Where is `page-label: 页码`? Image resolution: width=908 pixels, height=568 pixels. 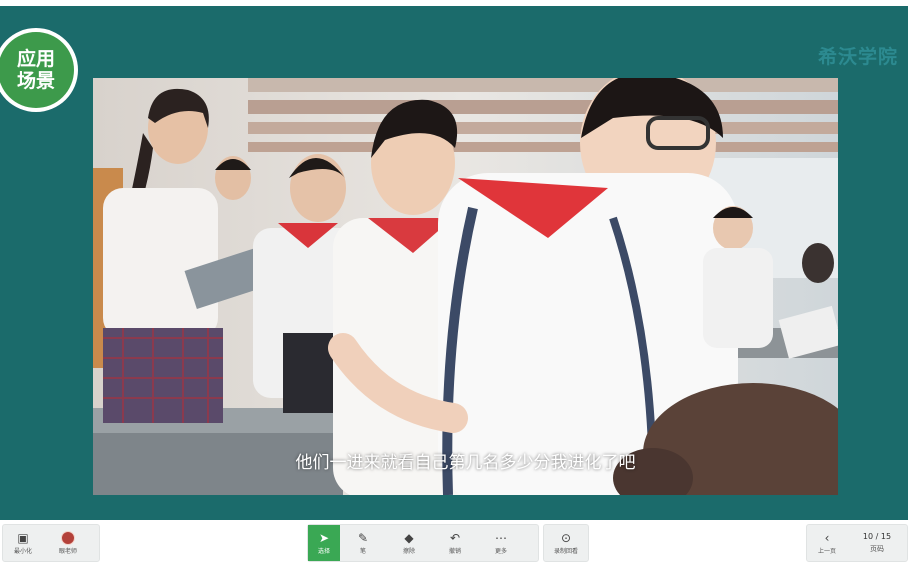 page-label: 页码 is located at coordinates (877, 549).